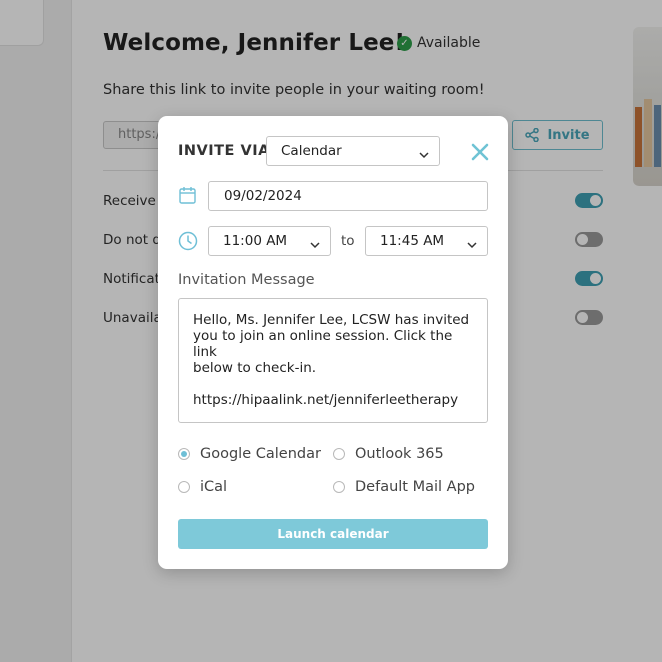  Describe the element at coordinates (255, 368) in the screenshot. I see `message-line: below to check-in.` at that location.